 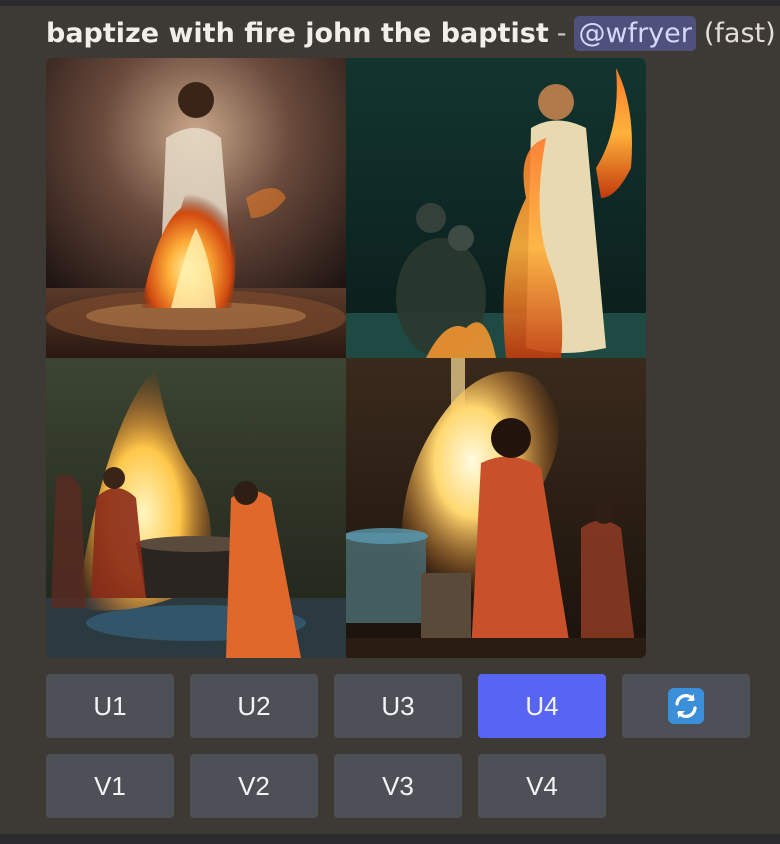 What do you see at coordinates (254, 786) in the screenshot?
I see `variation-button-2: V2` at bounding box center [254, 786].